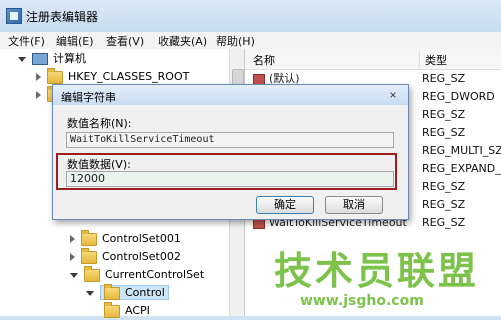 The height and width of the screenshot is (320, 501). I want to click on tree-item-acpi: ACPI, so click(127, 310).